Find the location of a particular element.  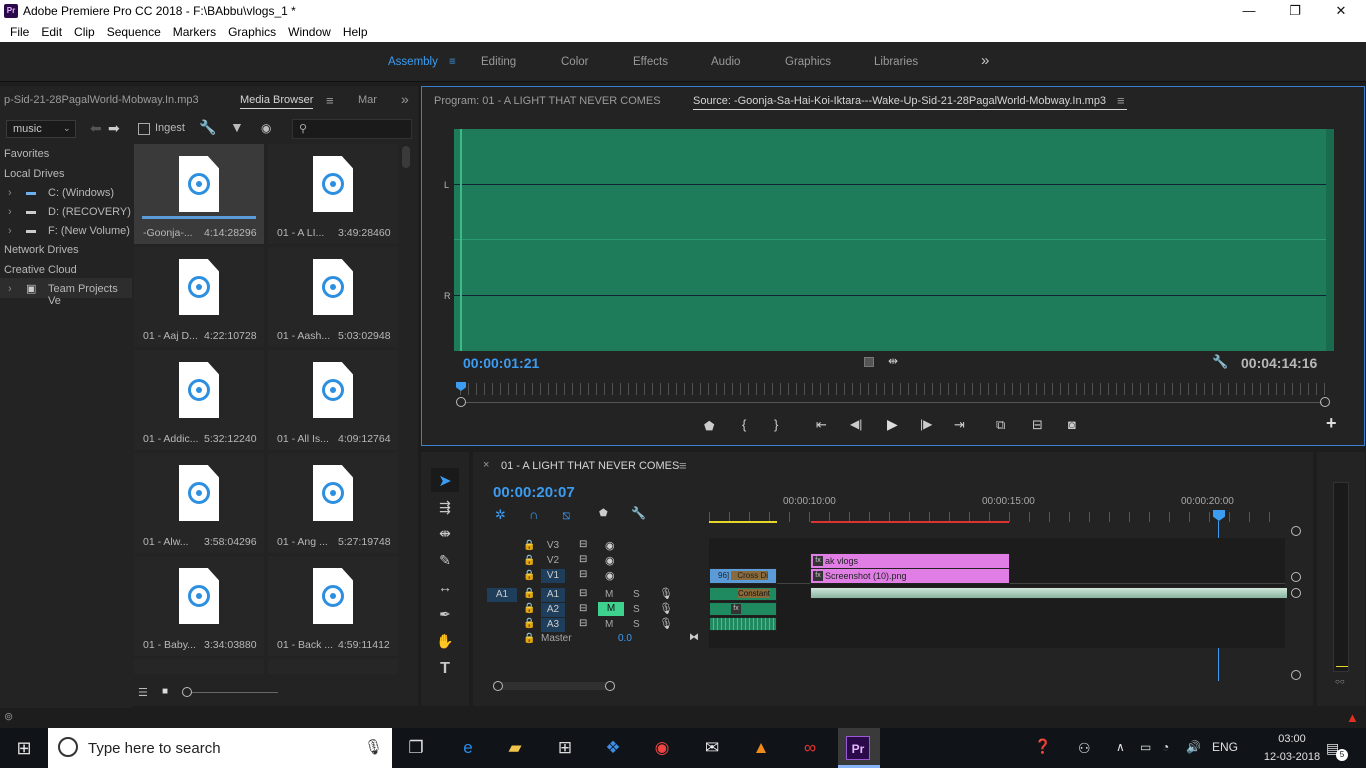

dropbox-icon: ❖ is located at coordinates (613, 748).